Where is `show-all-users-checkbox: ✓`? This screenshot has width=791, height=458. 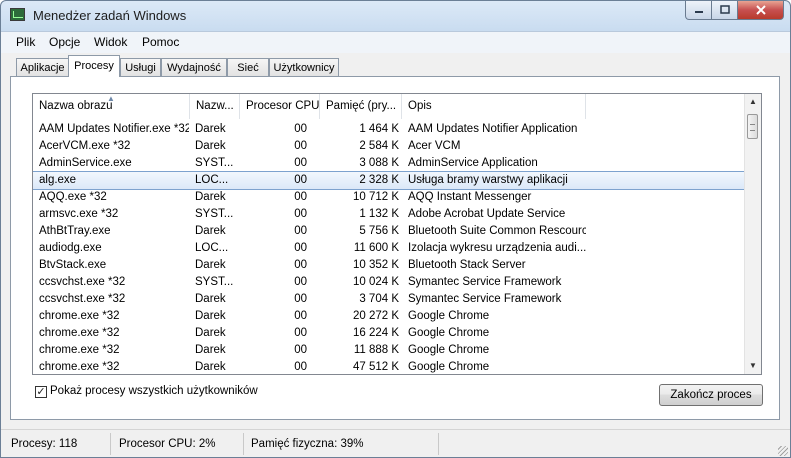
show-all-users-checkbox: ✓ is located at coordinates (41, 392).